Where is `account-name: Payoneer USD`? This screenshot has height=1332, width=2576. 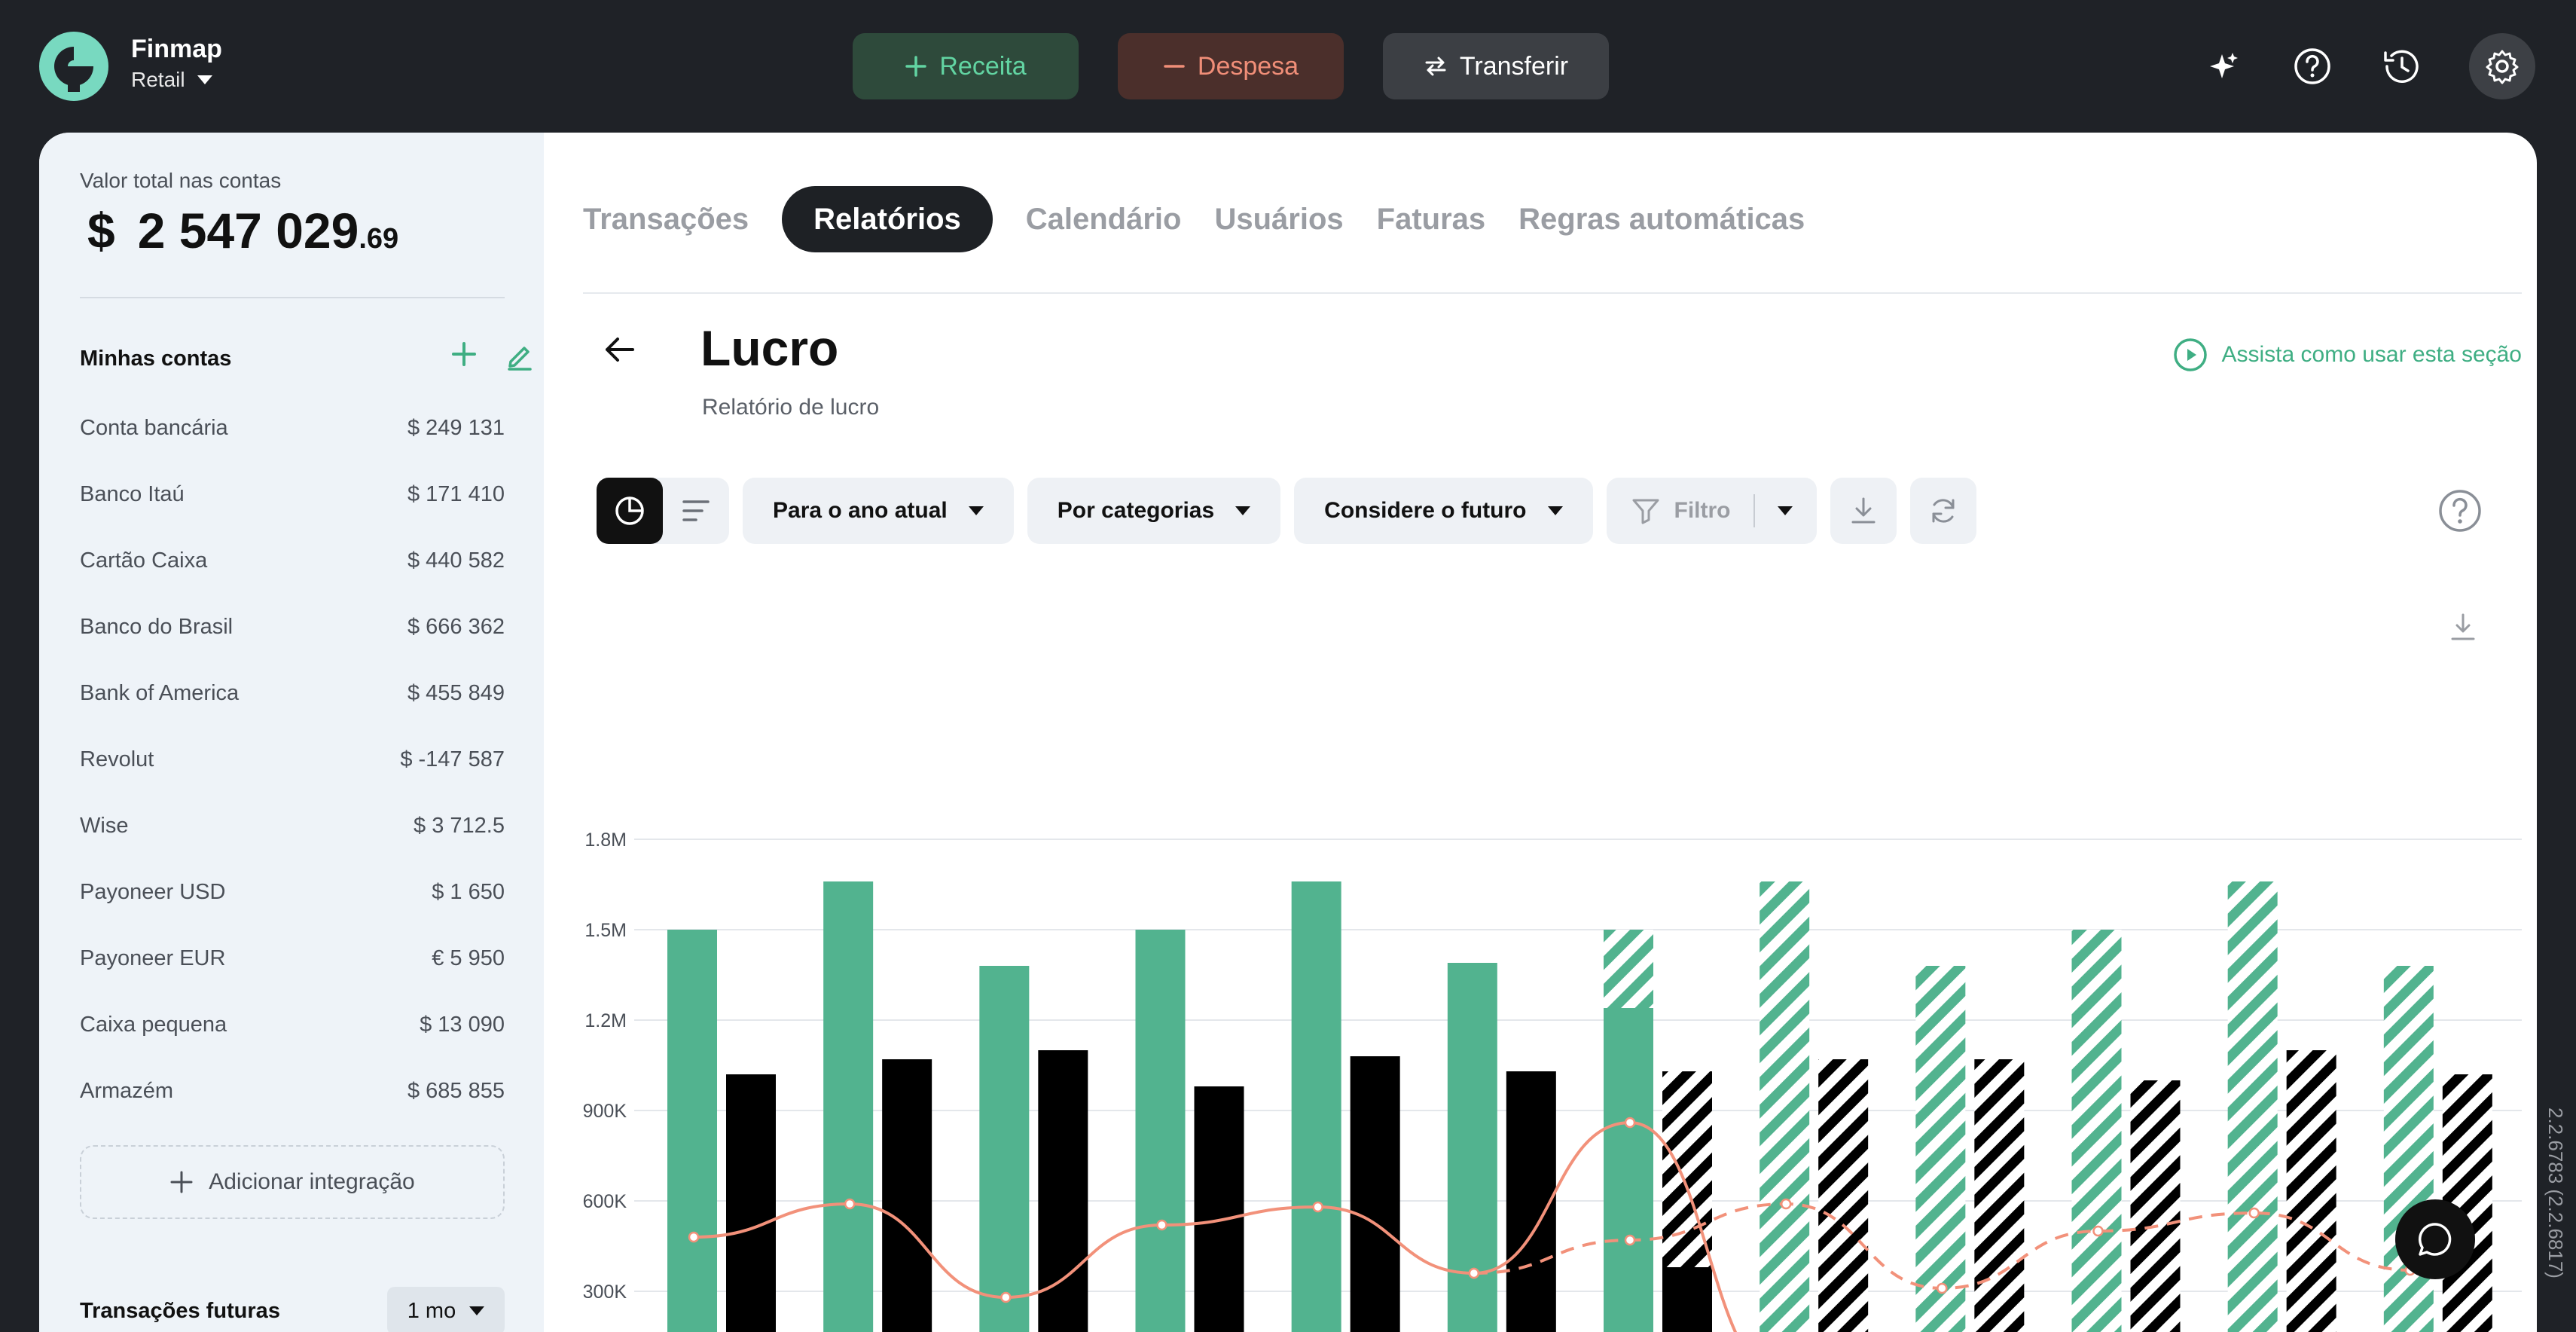
account-name: Payoneer USD is located at coordinates (153, 891).